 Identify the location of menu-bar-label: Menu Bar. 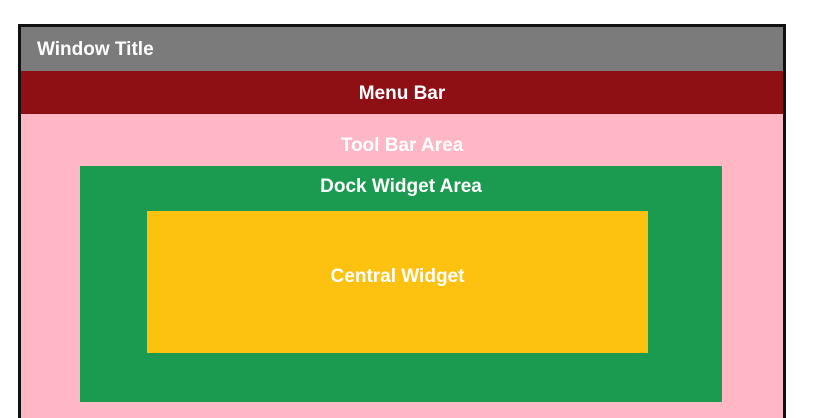
(402, 93).